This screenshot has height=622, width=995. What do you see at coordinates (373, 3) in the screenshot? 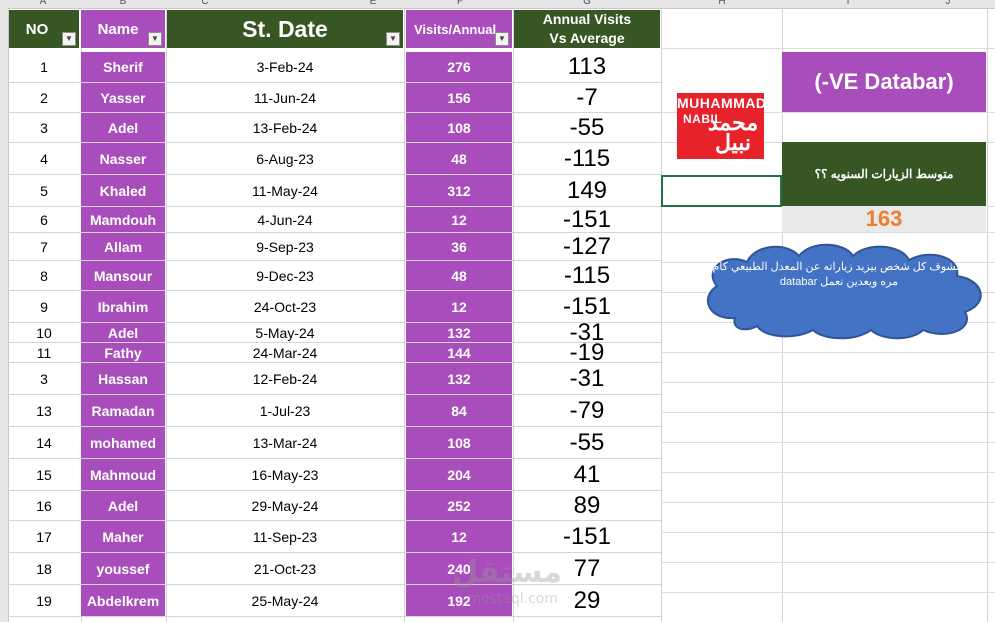
I see `column-letter: E` at bounding box center [373, 3].